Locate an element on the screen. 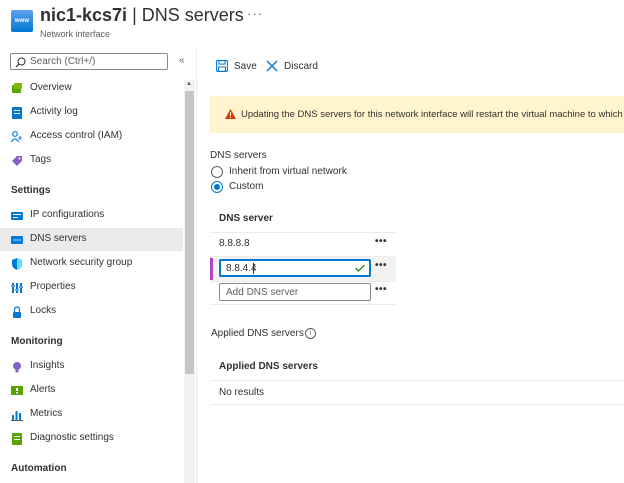 The width and height of the screenshot is (624, 483). dns-server-edit-input: 8.8.4.4 is located at coordinates (295, 268).